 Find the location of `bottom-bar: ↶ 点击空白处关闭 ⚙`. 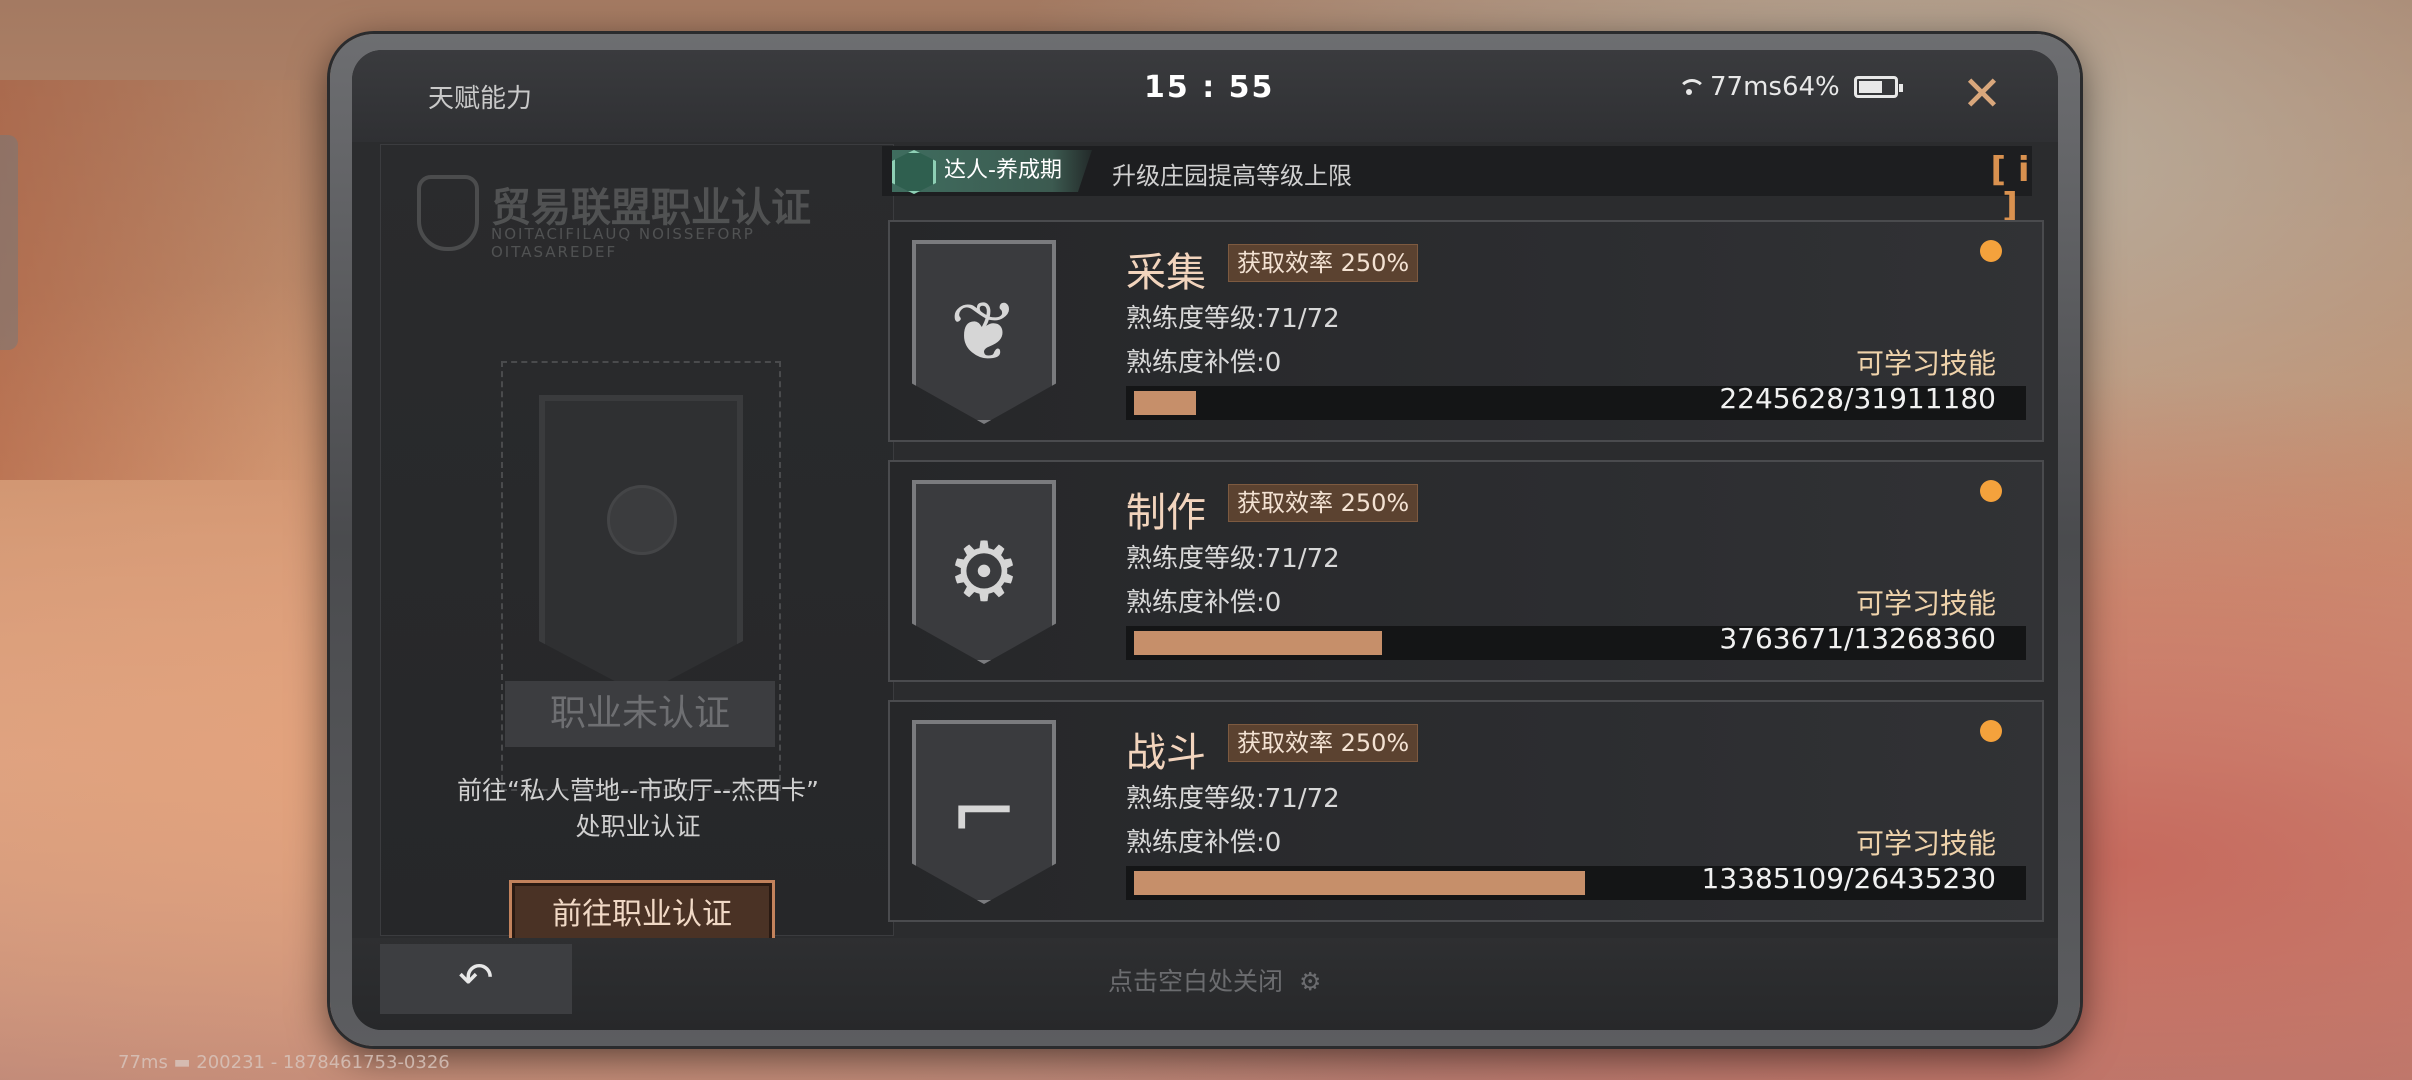

bottom-bar: ↶ 点击空白处关闭 ⚙ is located at coordinates (1205, 984).